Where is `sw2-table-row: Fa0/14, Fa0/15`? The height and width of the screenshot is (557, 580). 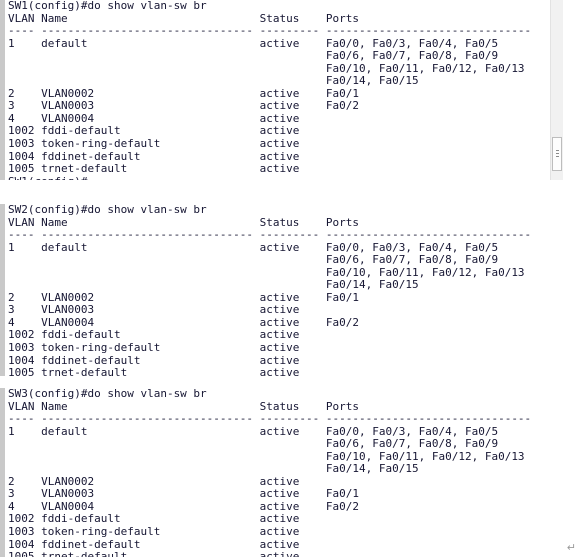 sw2-table-row: Fa0/14, Fa0/15 is located at coordinates (213, 285).